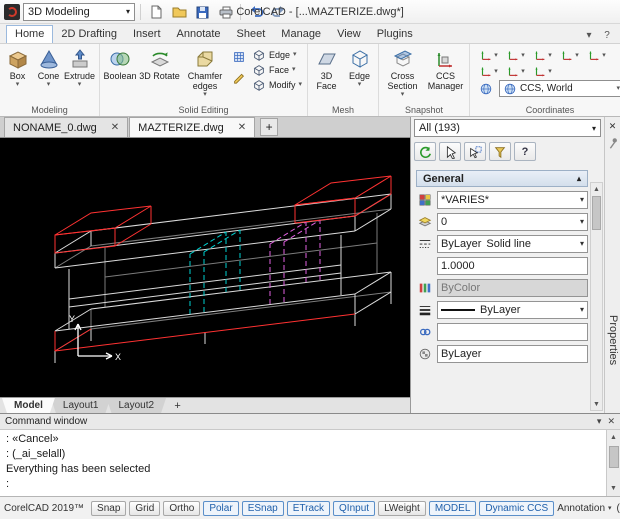 The height and width of the screenshot is (519, 620). Describe the element at coordinates (239, 77) in the screenshot. I see `edit-sketch-button` at that location.